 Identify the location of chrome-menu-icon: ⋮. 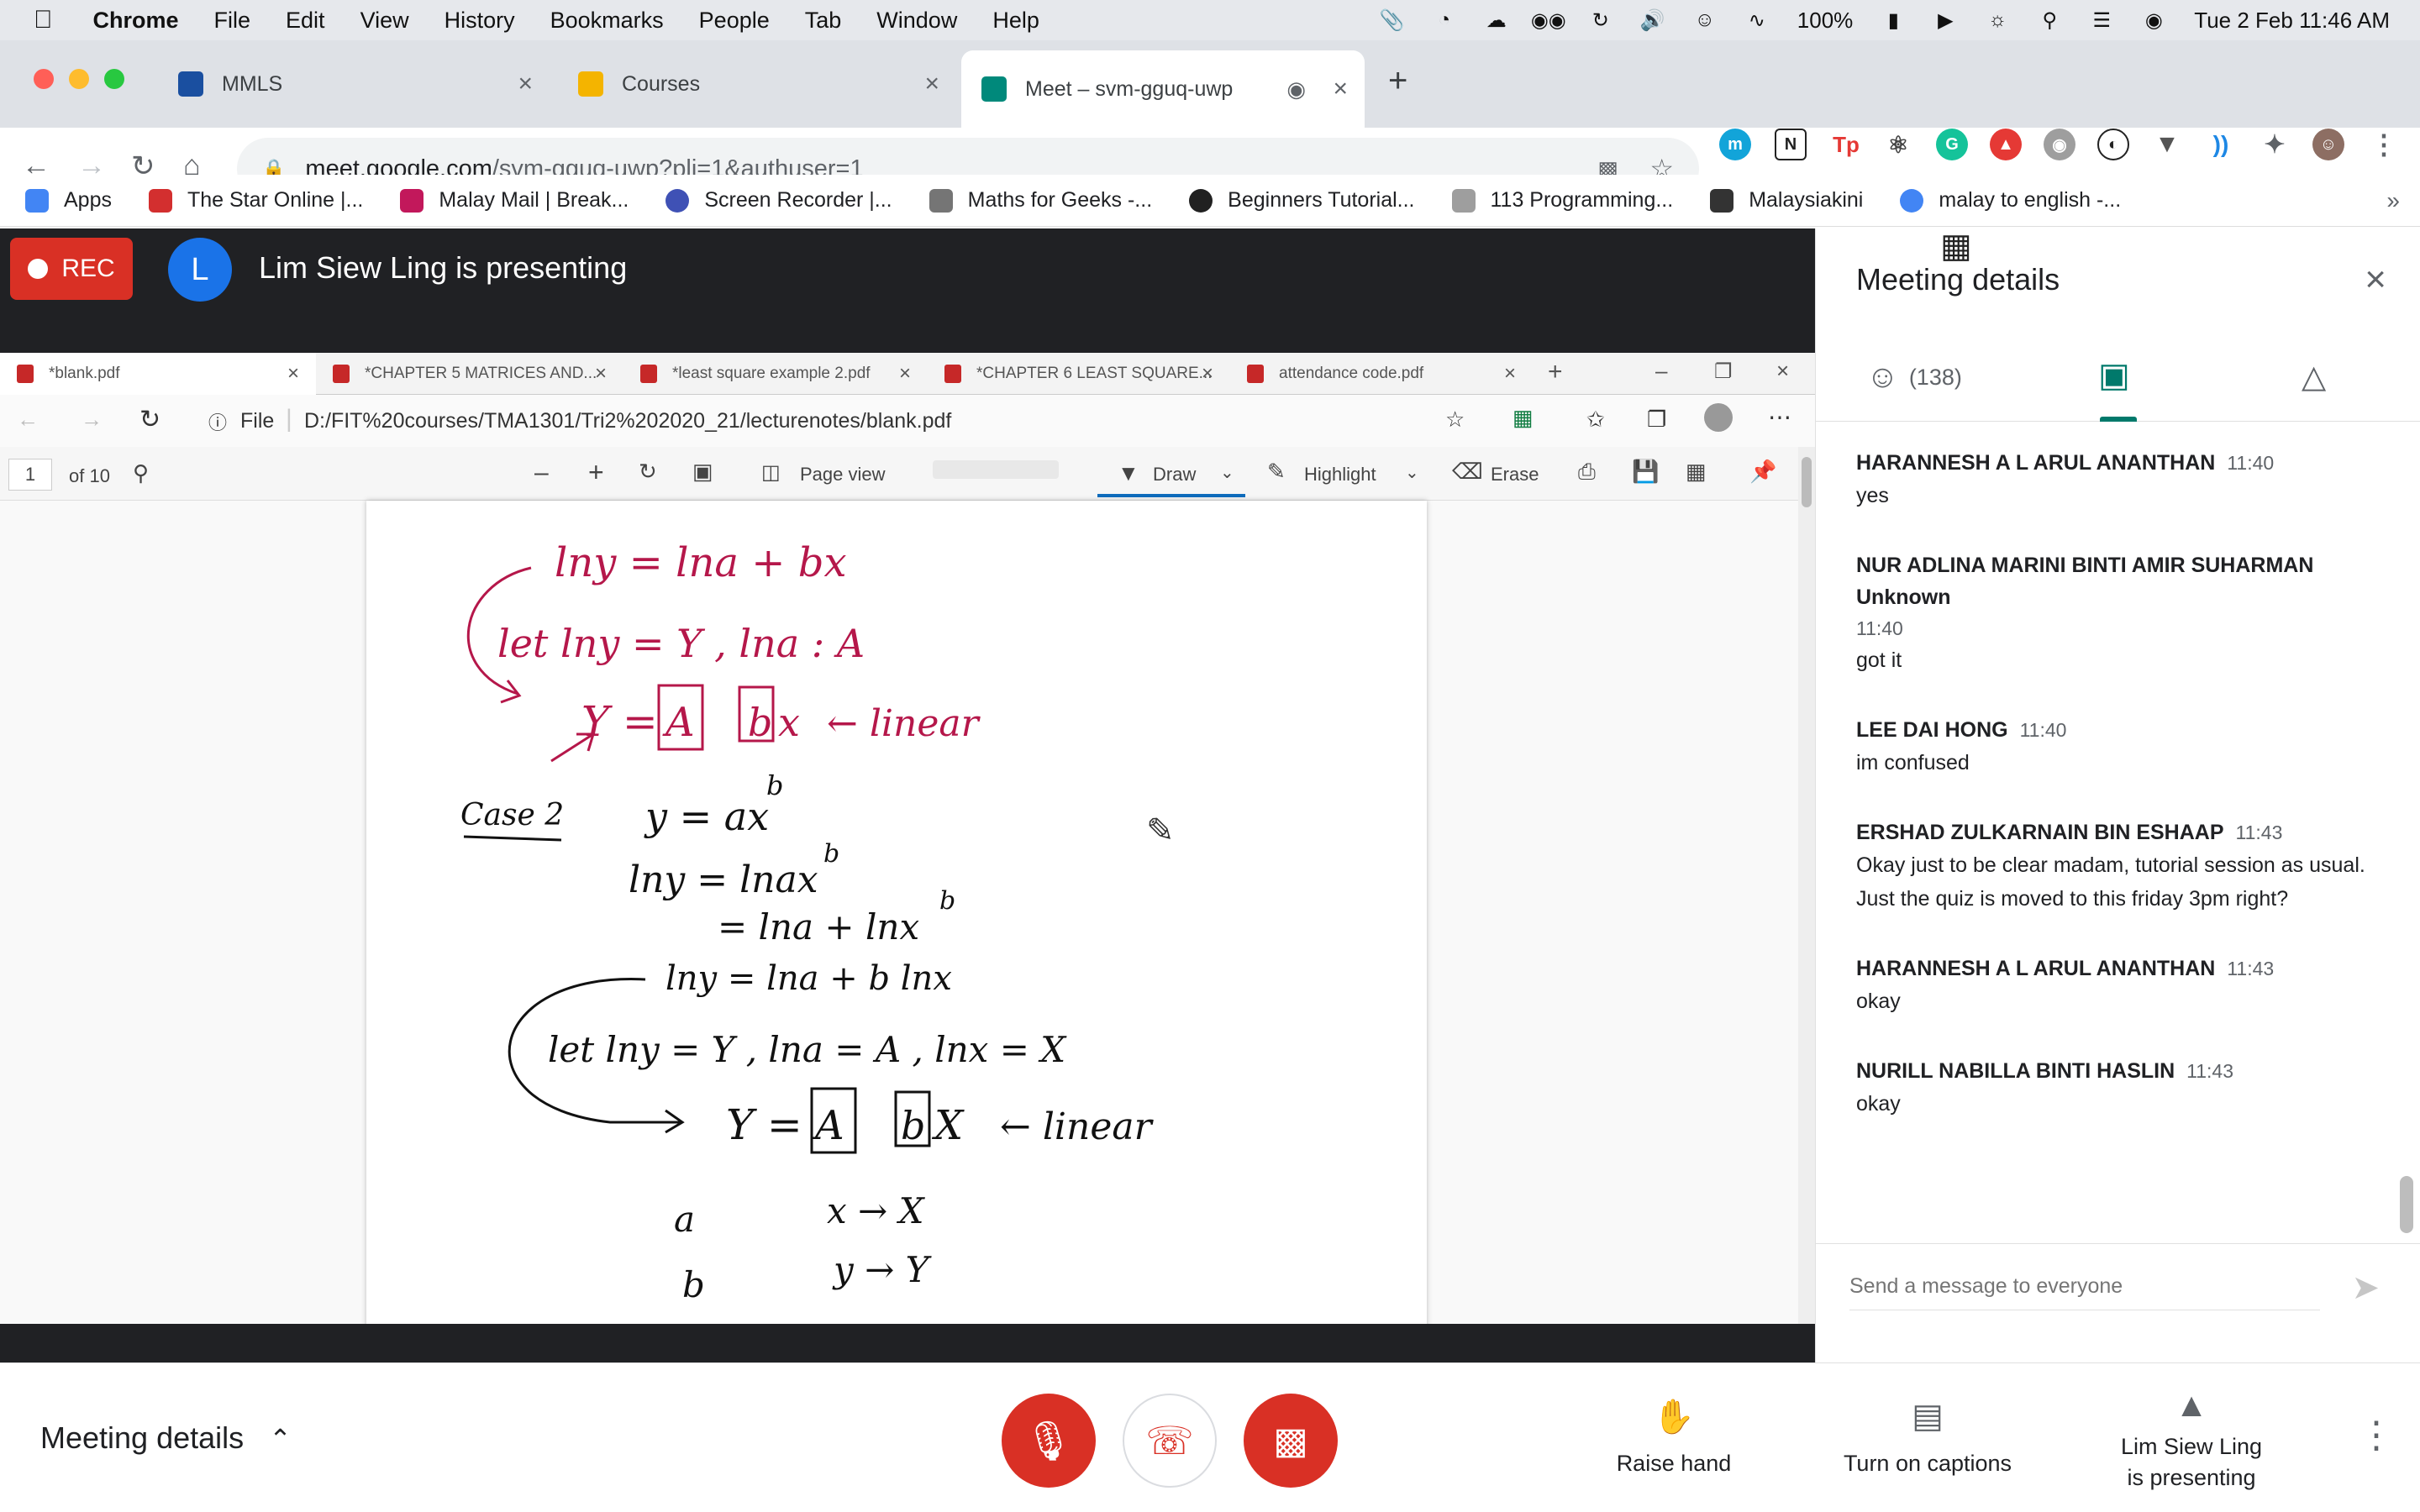
(2384, 144).